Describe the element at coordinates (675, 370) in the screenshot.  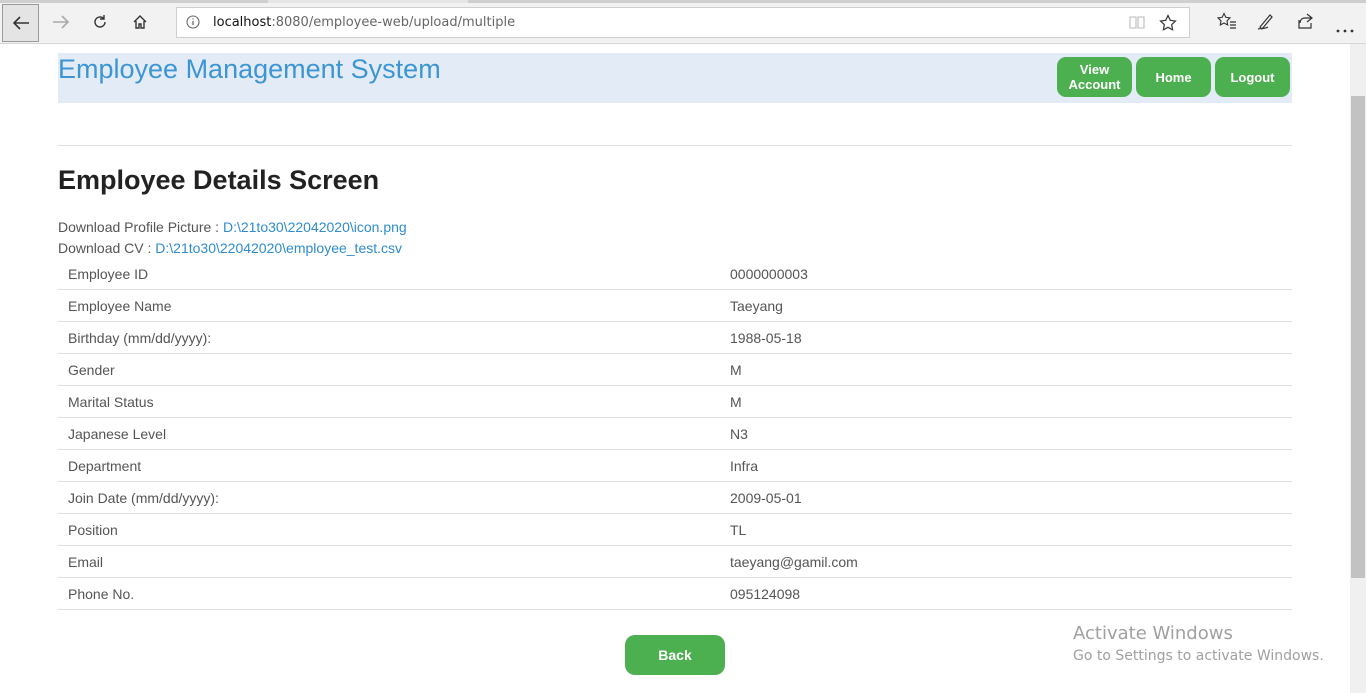
I see `table-row: Gender M` at that location.